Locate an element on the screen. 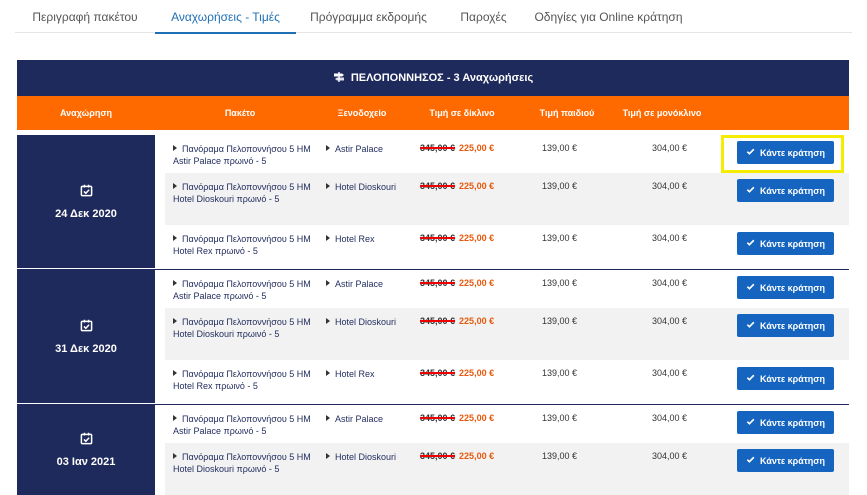  tab-services: Παροχές is located at coordinates (483, 16).